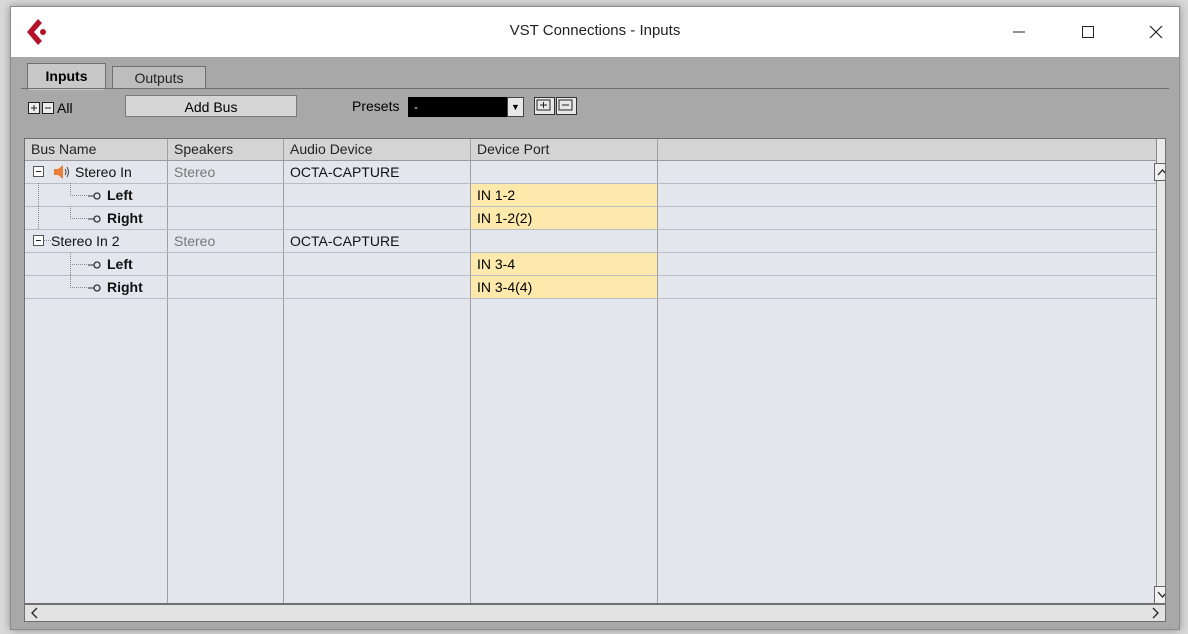 This screenshot has width=1188, height=634. Describe the element at coordinates (377, 149) in the screenshot. I see `column-header-audio-device: Audio Device` at that location.